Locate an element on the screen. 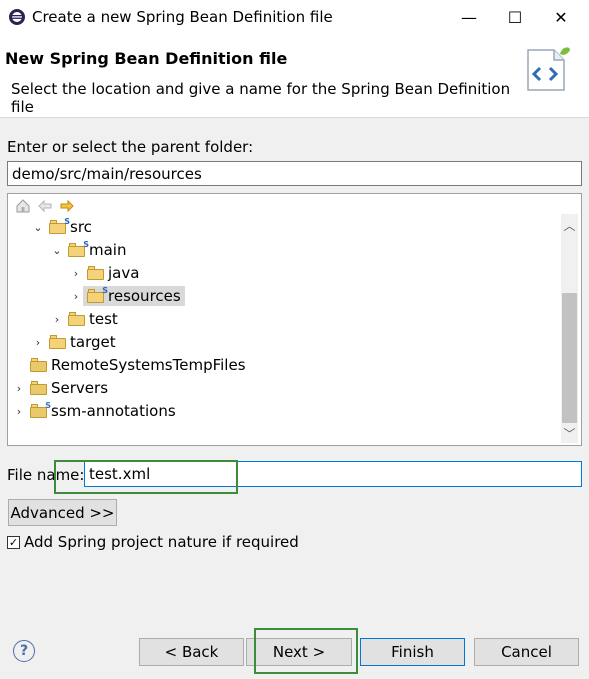 This screenshot has height=679, width=589. tree-item-servers: › Servers is located at coordinates (60, 388).